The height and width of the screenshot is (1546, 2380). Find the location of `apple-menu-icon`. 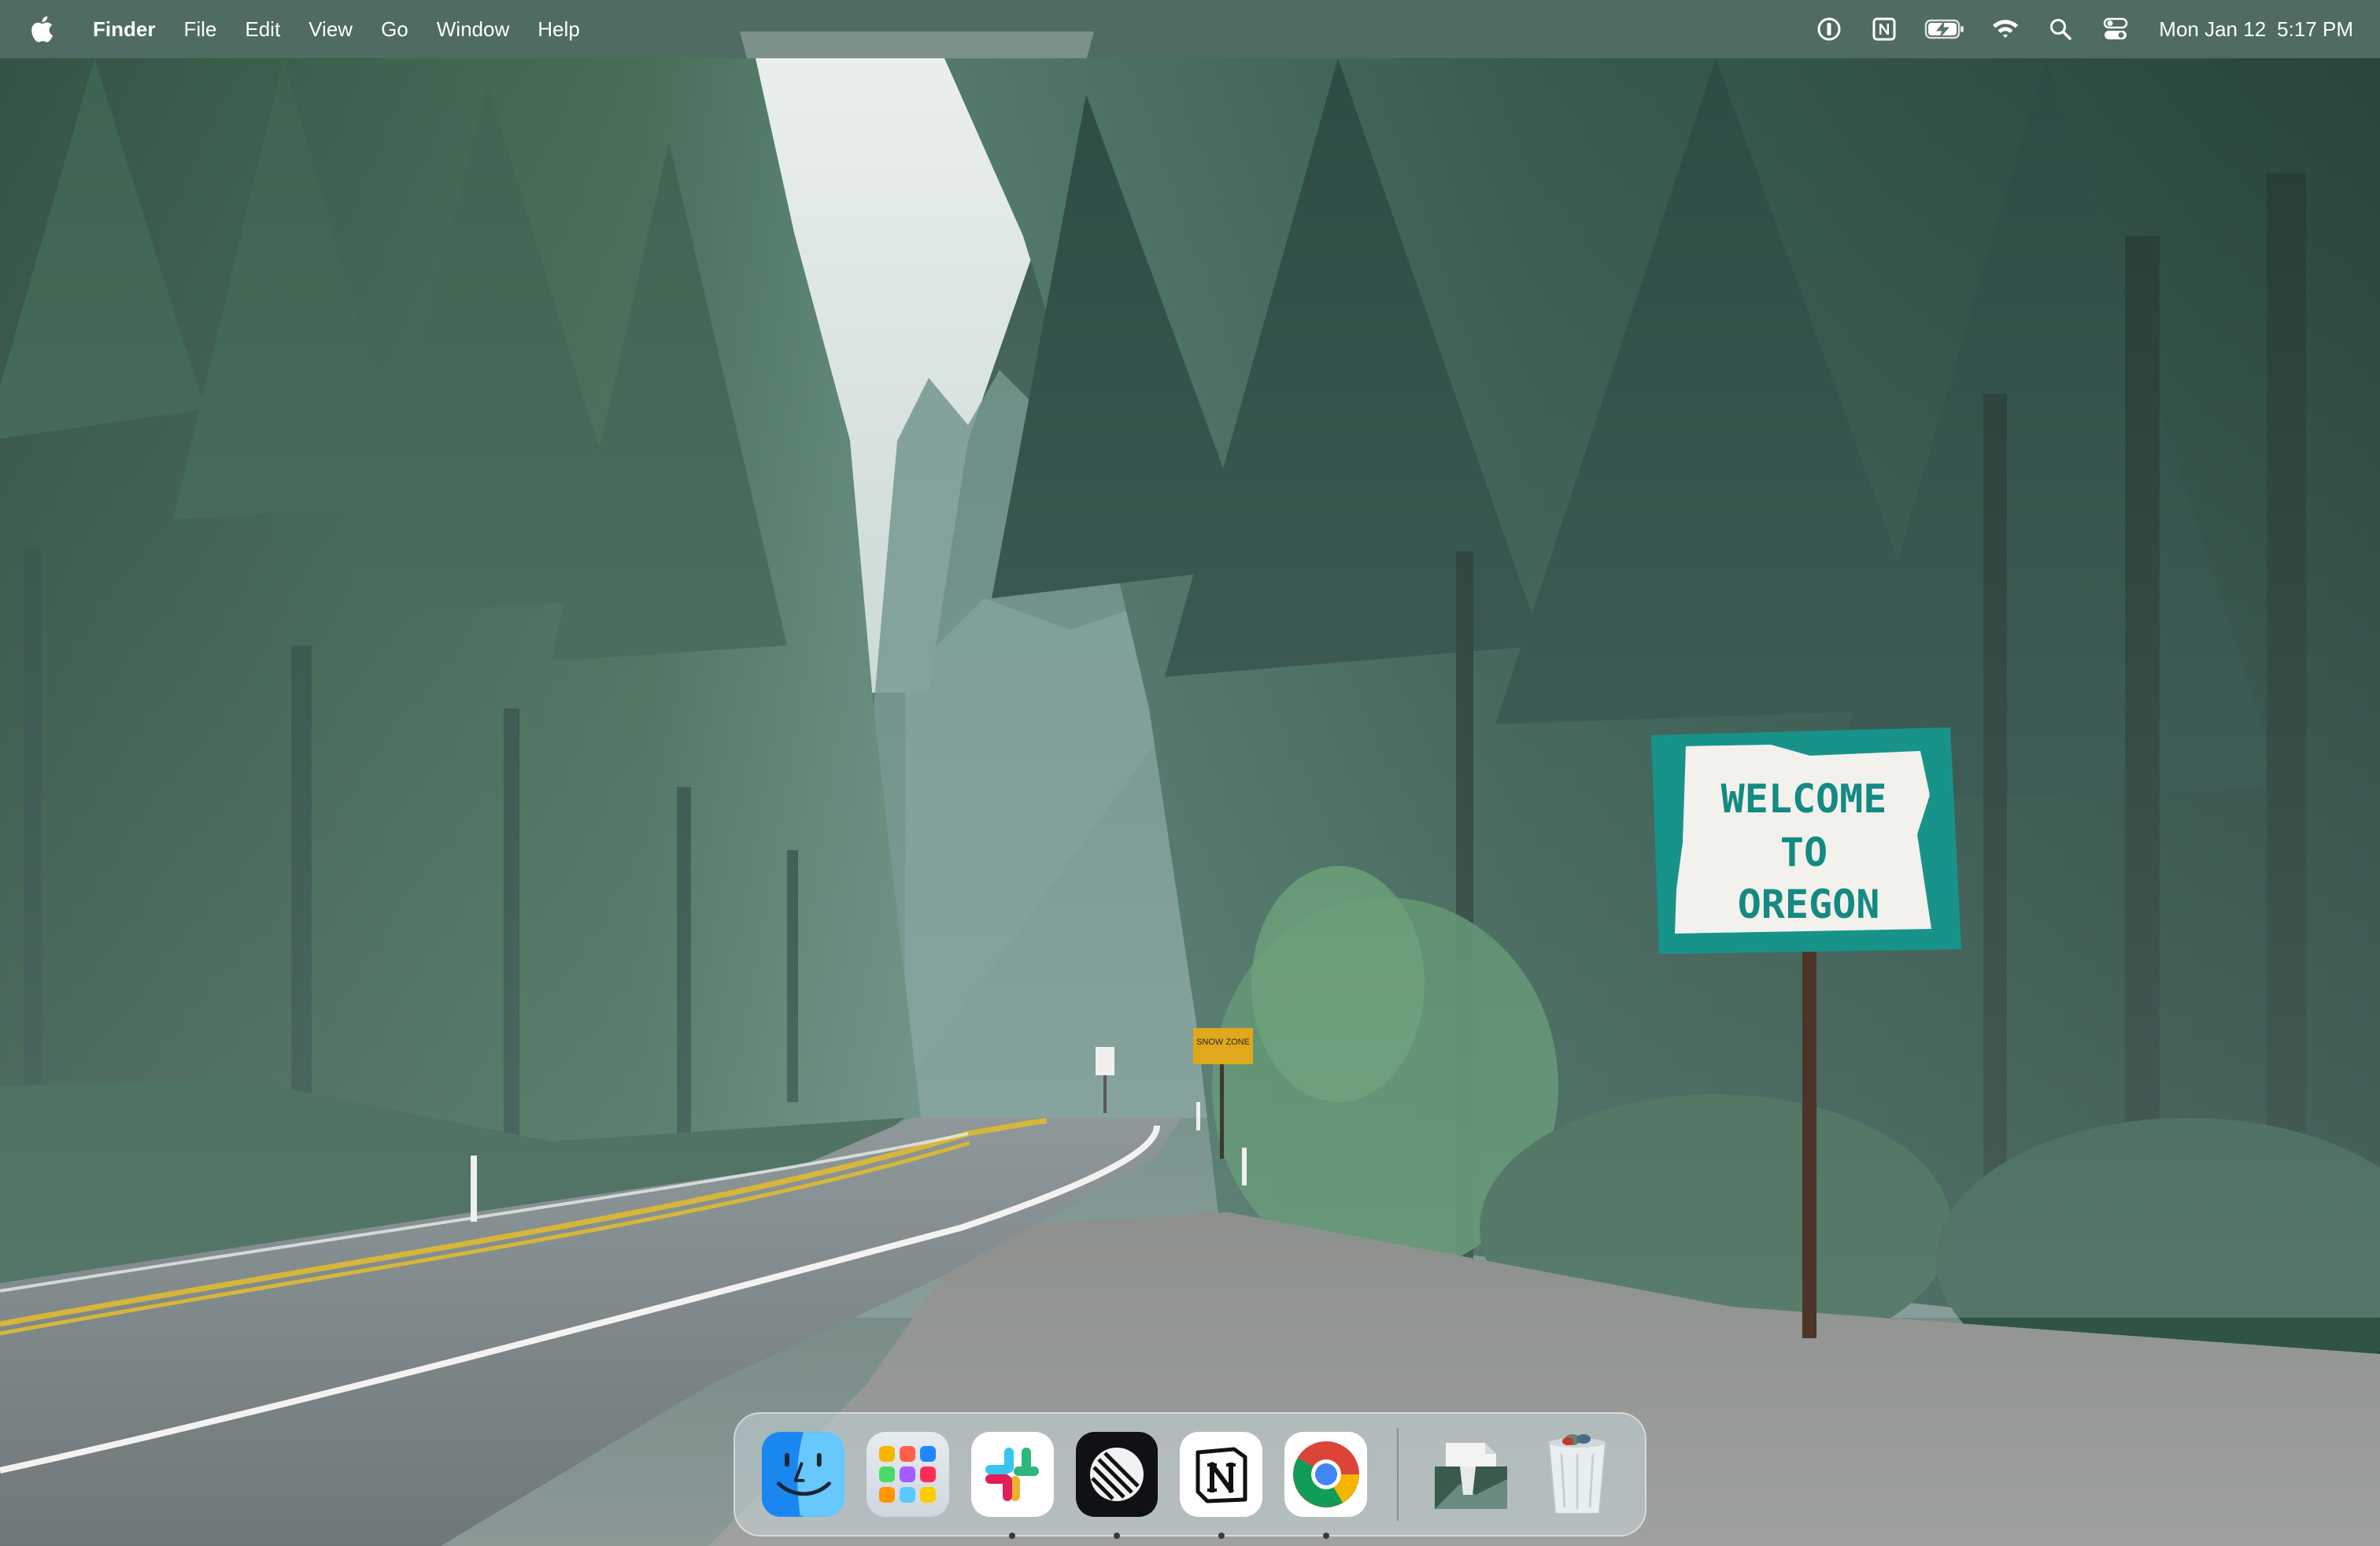

apple-menu-icon is located at coordinates (42, 29).